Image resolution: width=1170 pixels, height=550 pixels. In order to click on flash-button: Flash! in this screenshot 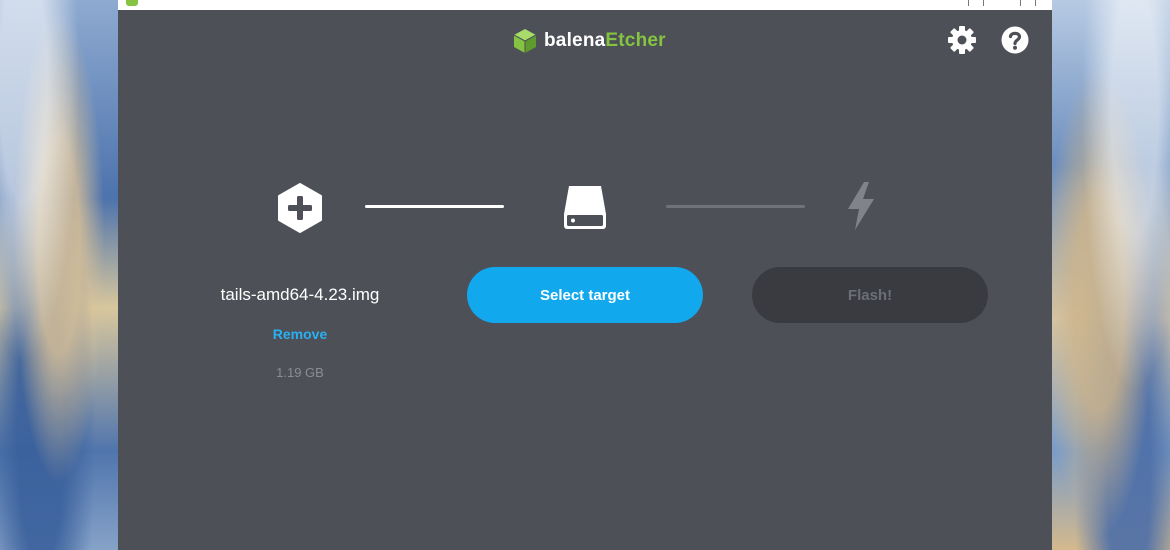, I will do `click(870, 295)`.